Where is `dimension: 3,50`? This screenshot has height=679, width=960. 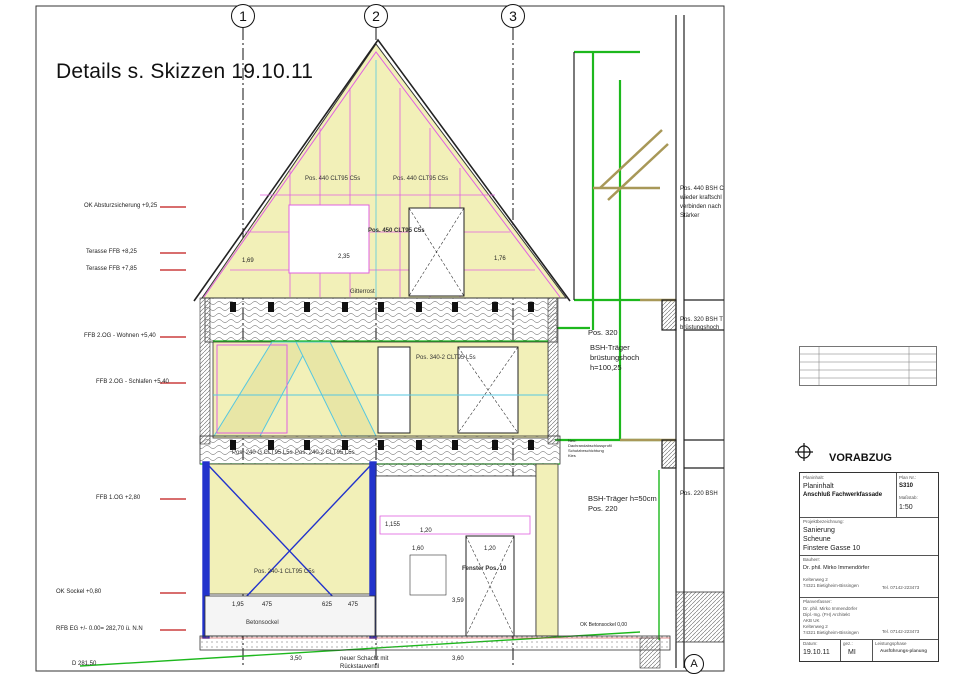 dimension: 3,50 is located at coordinates (296, 659).